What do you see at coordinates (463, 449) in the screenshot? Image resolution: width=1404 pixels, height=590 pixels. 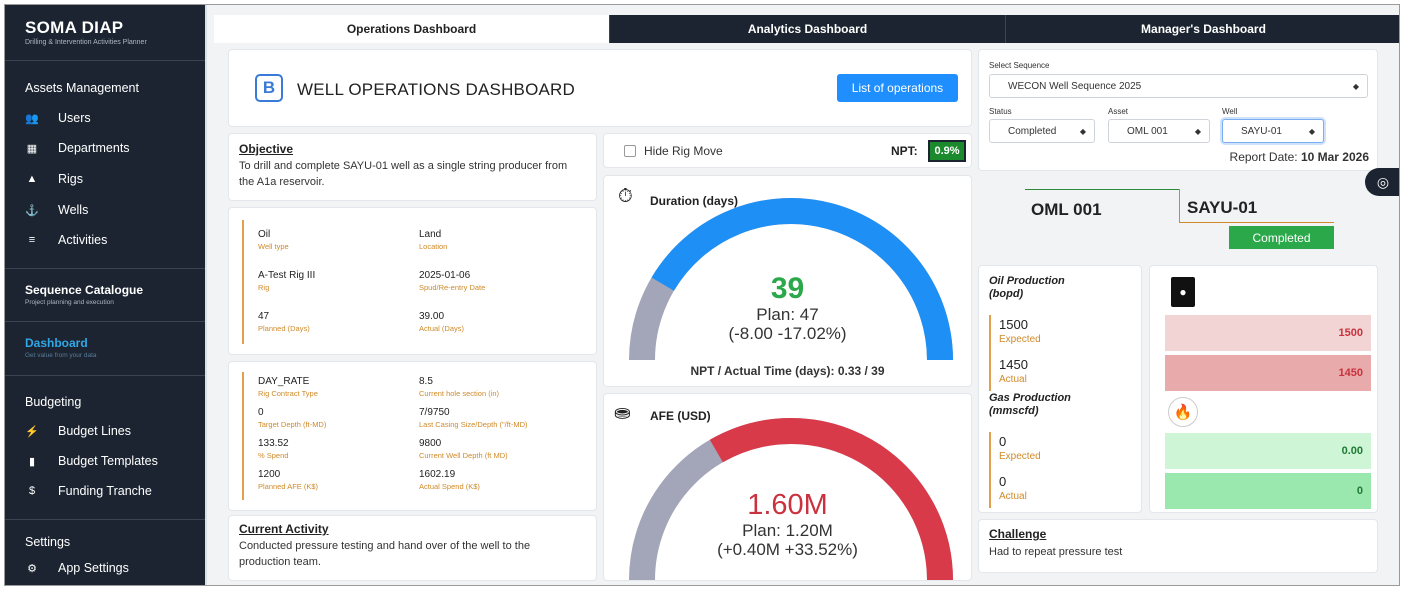 I see `info-current-depth: 9800 Current Well Depth (ft MD)` at bounding box center [463, 449].